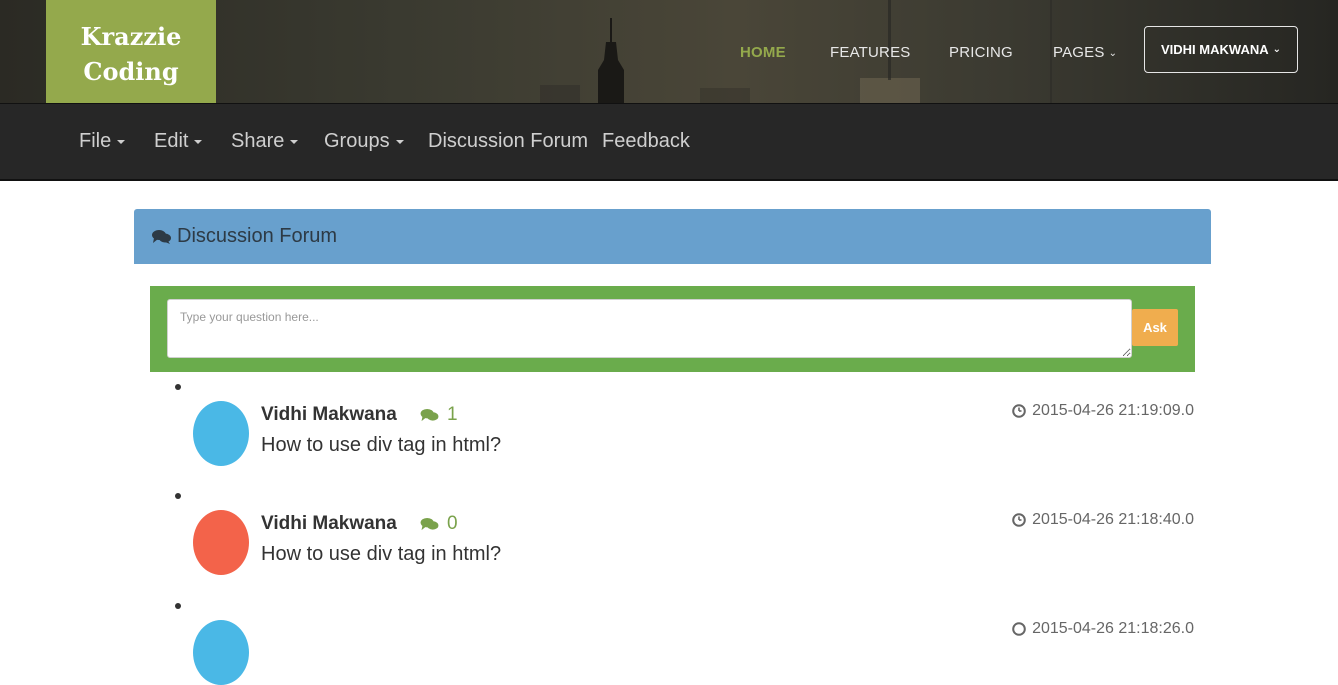 Image resolution: width=1338 pixels, height=685 pixels. I want to click on menu-file-label: File, so click(95, 141).